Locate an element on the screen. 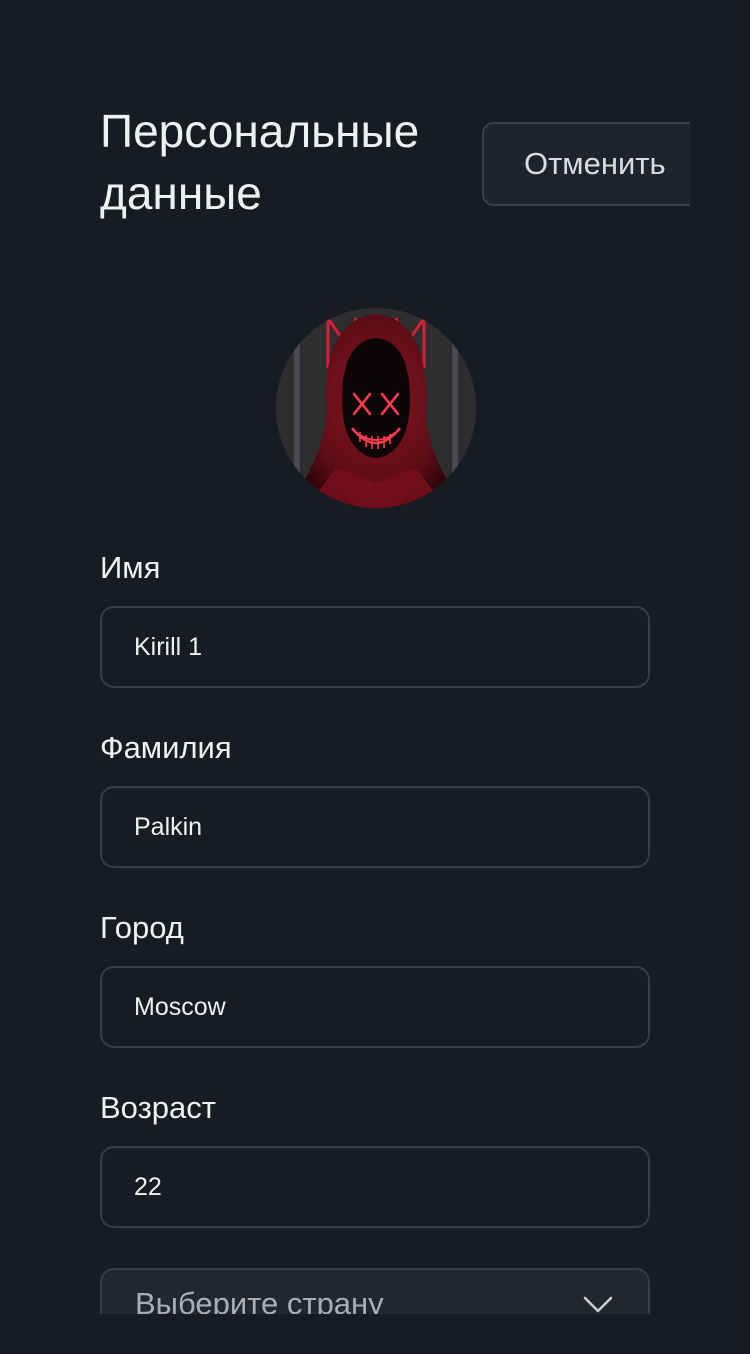 The image size is (750, 1354). city-input is located at coordinates (375, 1007).